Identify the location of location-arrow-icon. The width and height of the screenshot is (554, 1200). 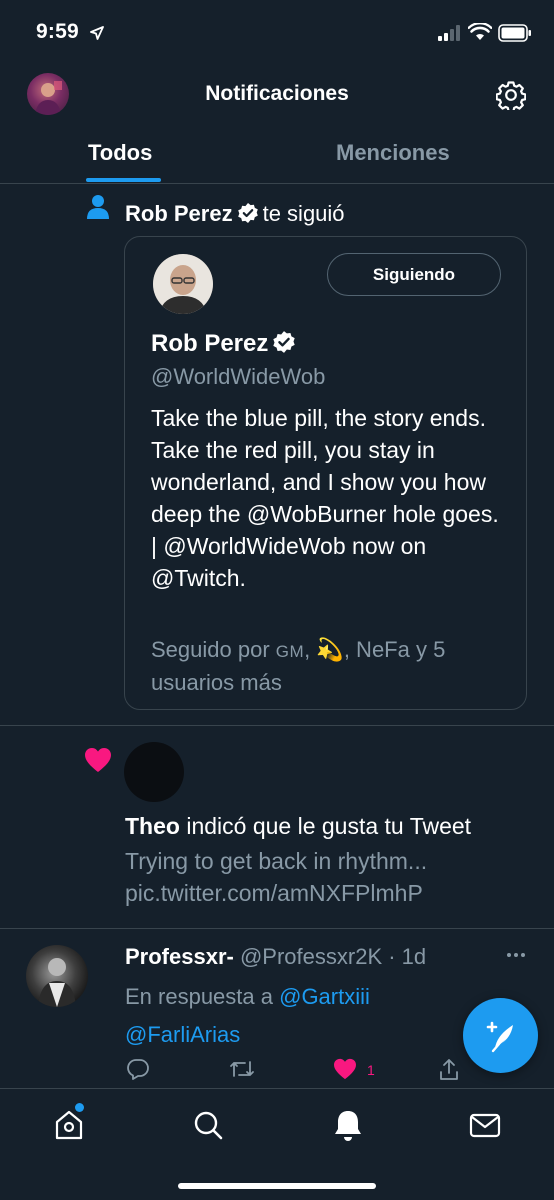
(97, 33).